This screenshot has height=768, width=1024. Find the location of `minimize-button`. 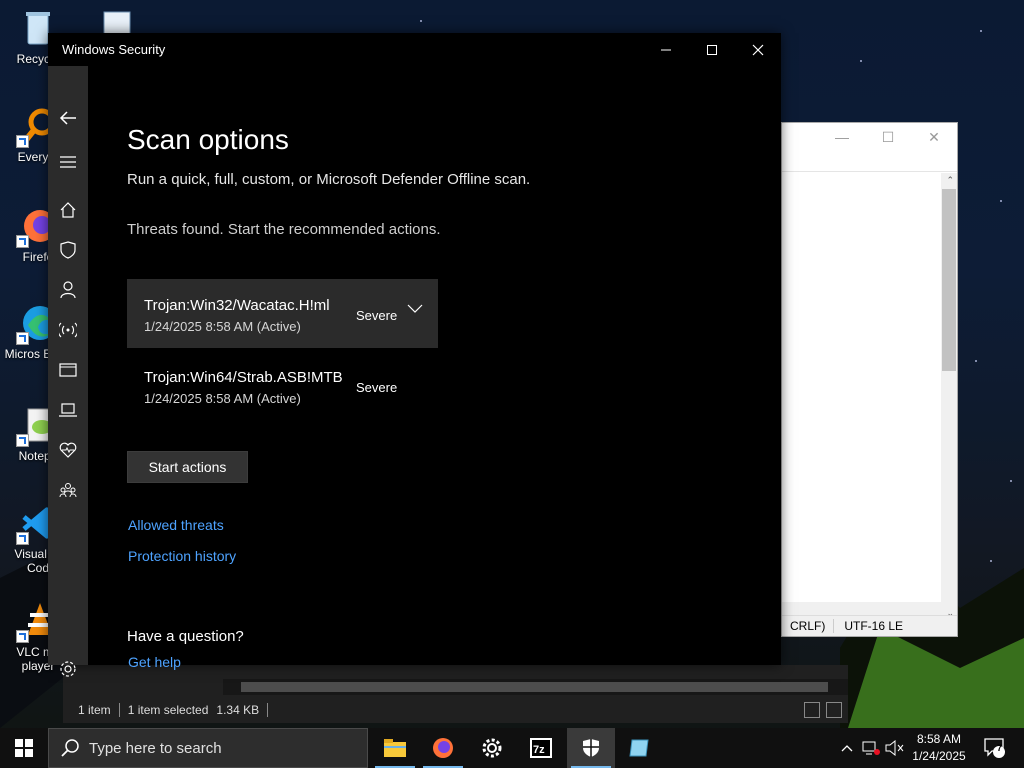

minimize-button is located at coordinates (666, 49).